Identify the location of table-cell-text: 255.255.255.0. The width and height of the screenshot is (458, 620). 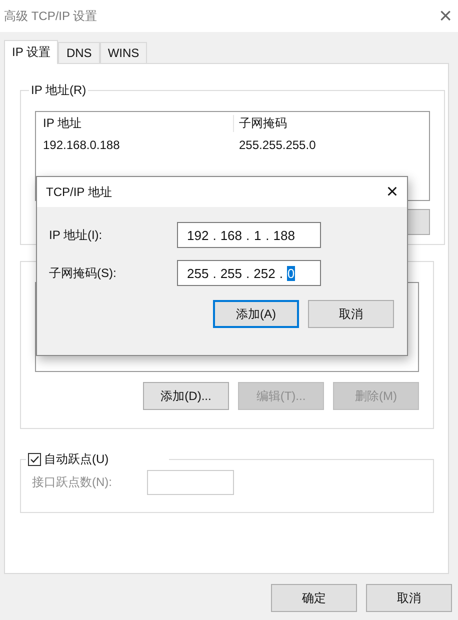
(277, 145).